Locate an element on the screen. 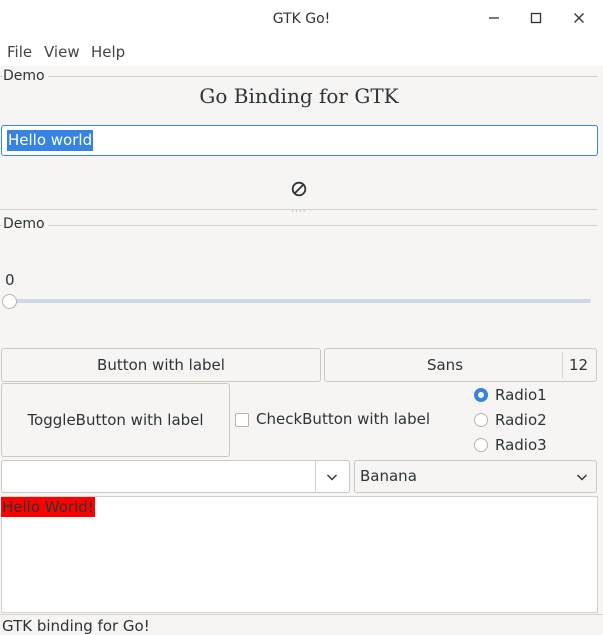  font-button: Sans 12 is located at coordinates (460, 365).